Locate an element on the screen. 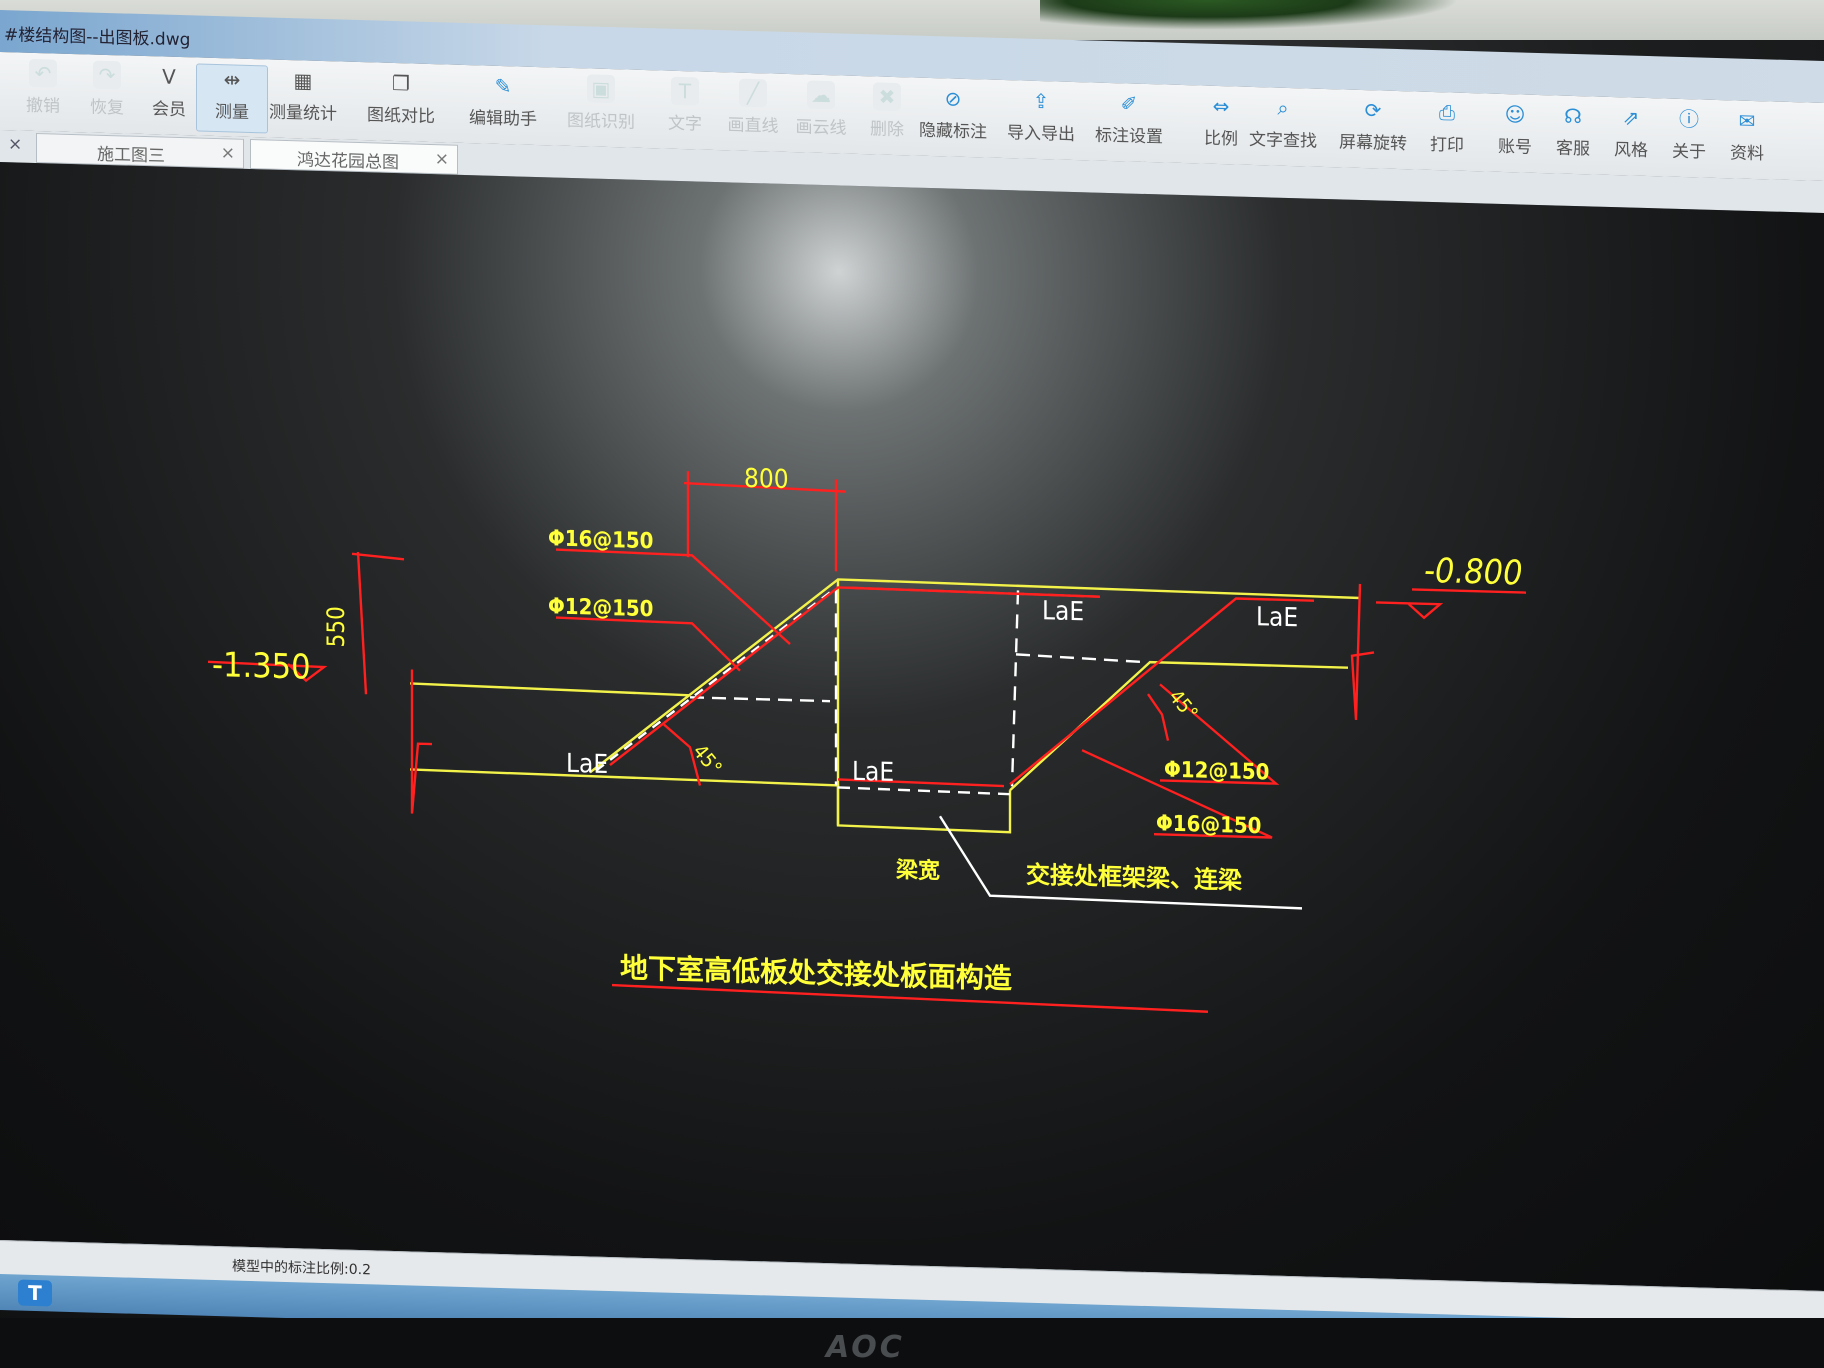 The image size is (1824, 1368). toolbar-label: 文字 is located at coordinates (685, 124).